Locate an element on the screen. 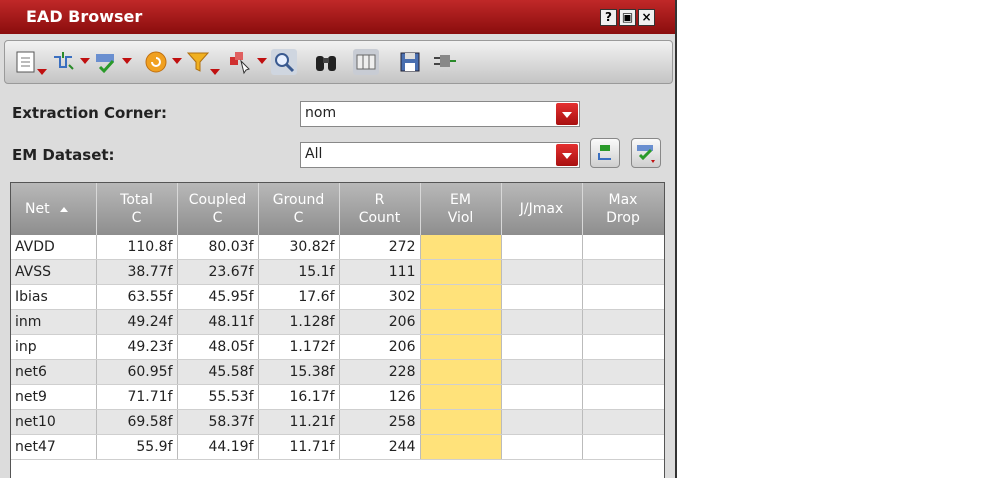 The image size is (1004, 478). plug-icon is located at coordinates (444, 62).